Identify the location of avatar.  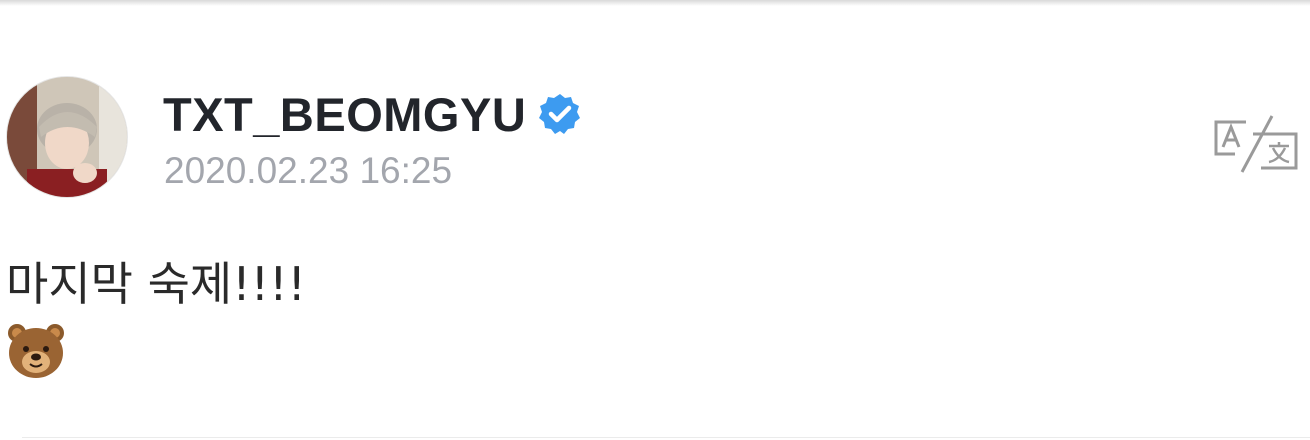
(67, 137).